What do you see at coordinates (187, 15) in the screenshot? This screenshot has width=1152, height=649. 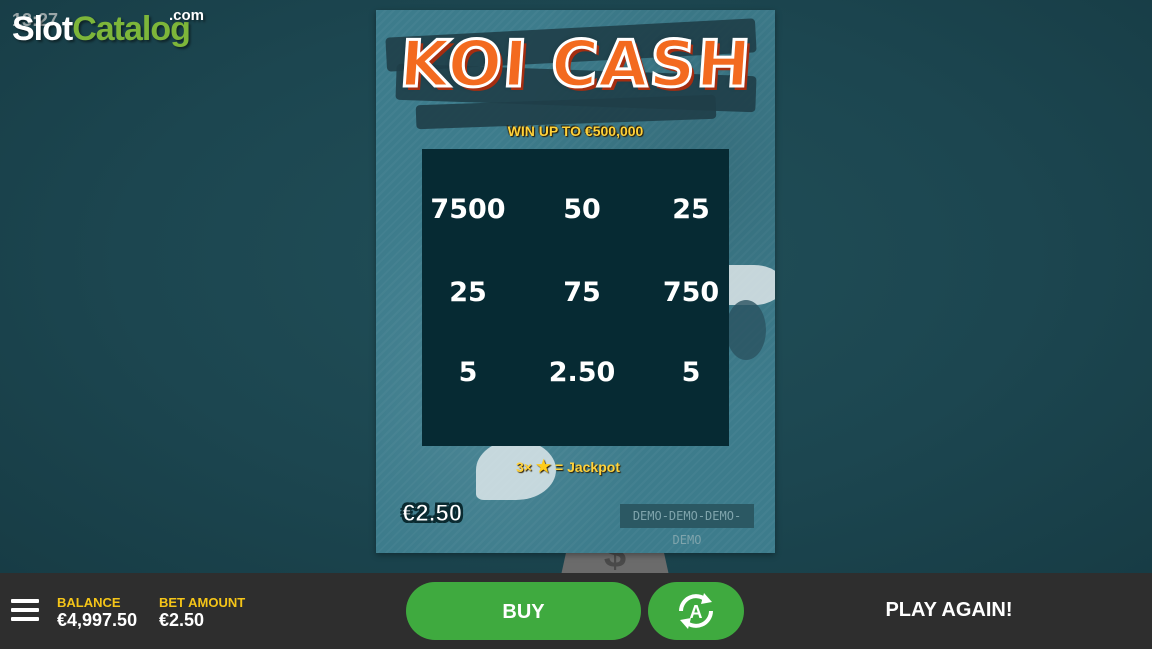 I see `logo-com-text: .com` at bounding box center [187, 15].